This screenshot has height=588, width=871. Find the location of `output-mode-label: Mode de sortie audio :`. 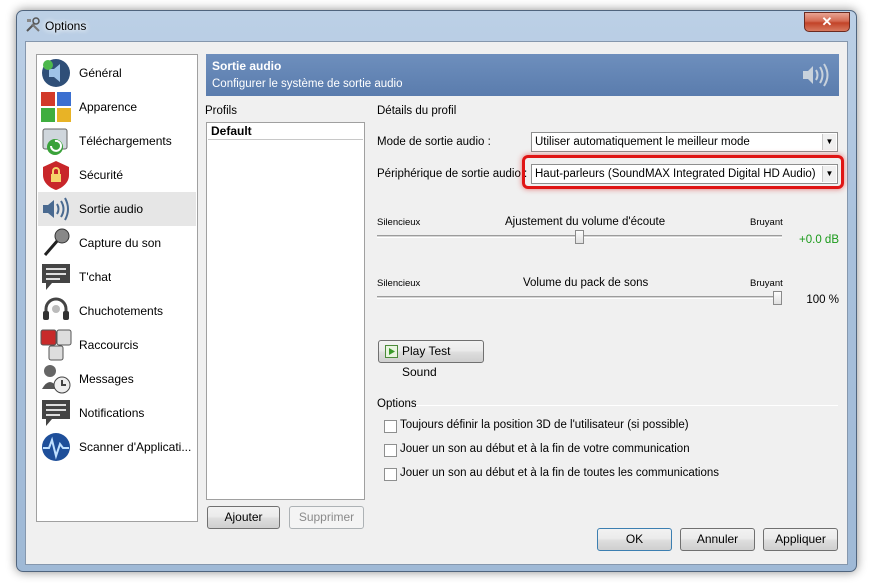

output-mode-label: Mode de sortie audio : is located at coordinates (434, 142).